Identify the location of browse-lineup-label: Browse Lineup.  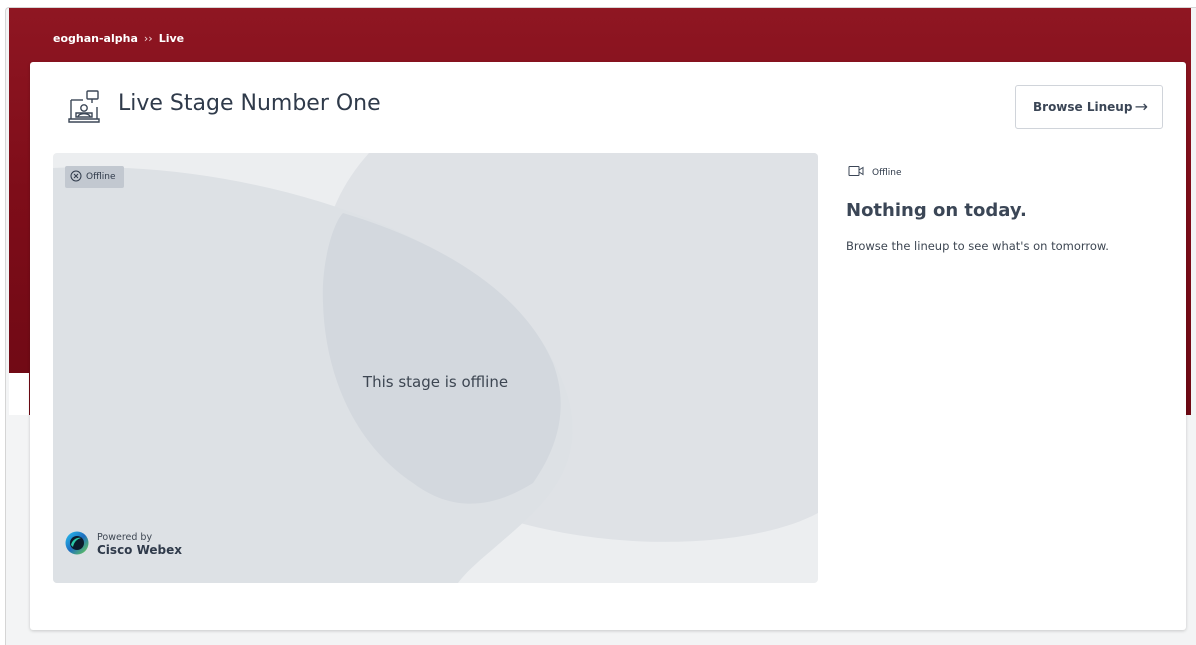
(1083, 107).